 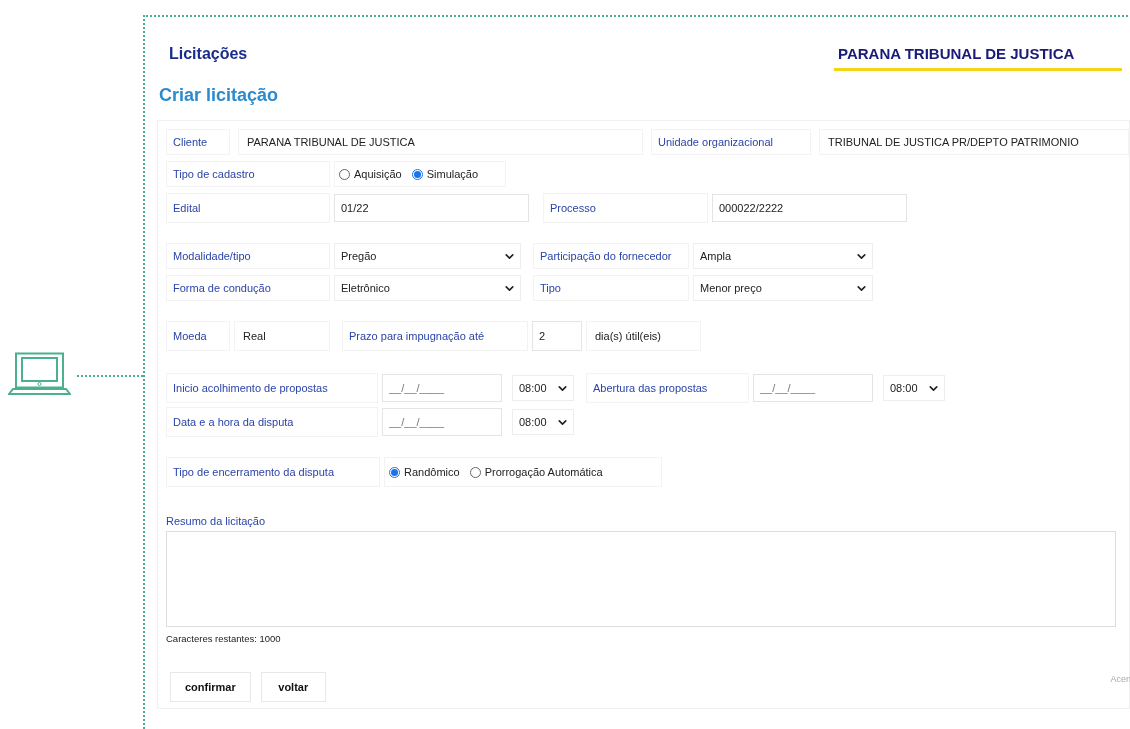 What do you see at coordinates (282, 336) in the screenshot?
I see `field-value: Real` at bounding box center [282, 336].